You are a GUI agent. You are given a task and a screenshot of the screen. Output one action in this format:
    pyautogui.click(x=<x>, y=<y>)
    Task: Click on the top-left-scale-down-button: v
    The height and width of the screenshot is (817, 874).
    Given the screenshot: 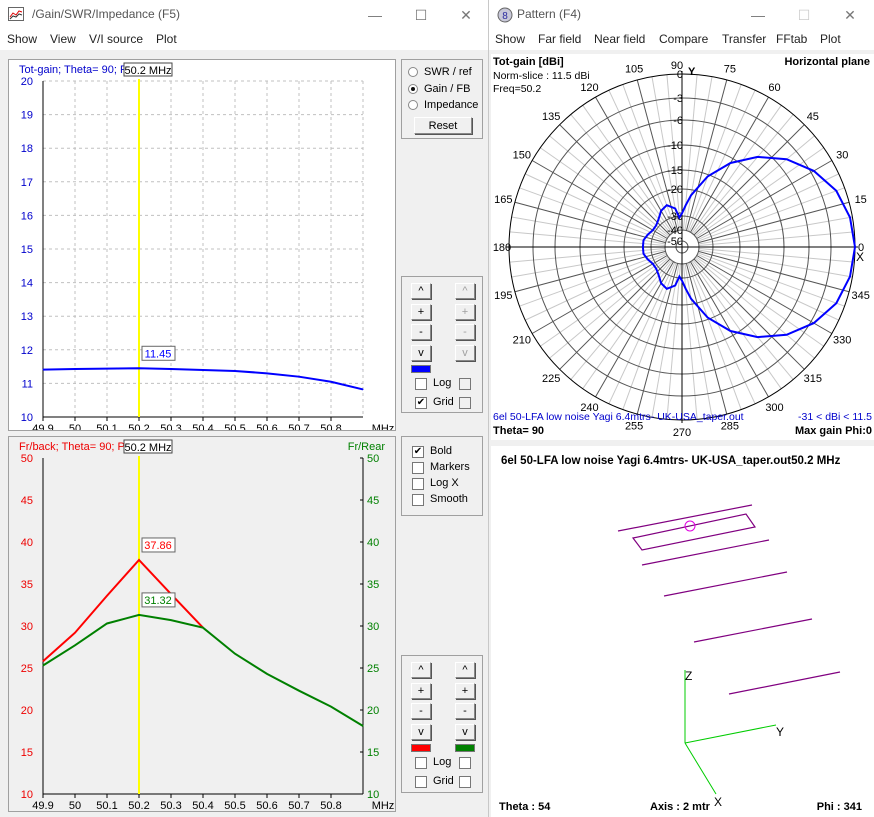 What is the action you would take?
    pyautogui.click(x=421, y=353)
    